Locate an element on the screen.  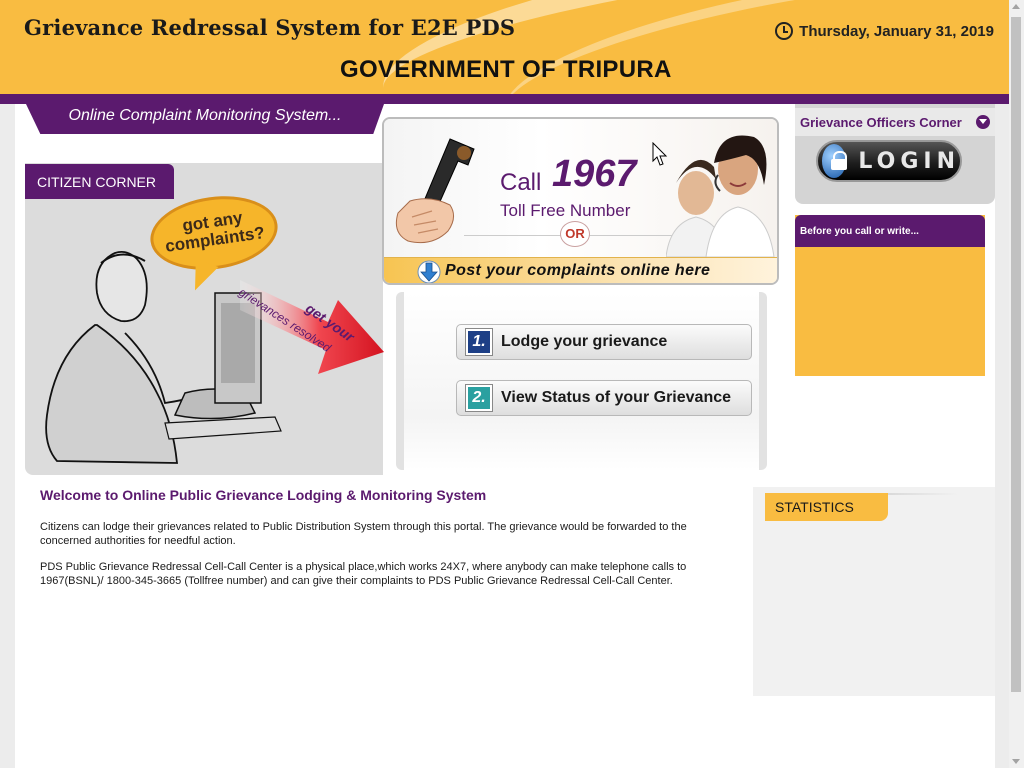
toll-free-number: 1967 is located at coordinates (594, 174).